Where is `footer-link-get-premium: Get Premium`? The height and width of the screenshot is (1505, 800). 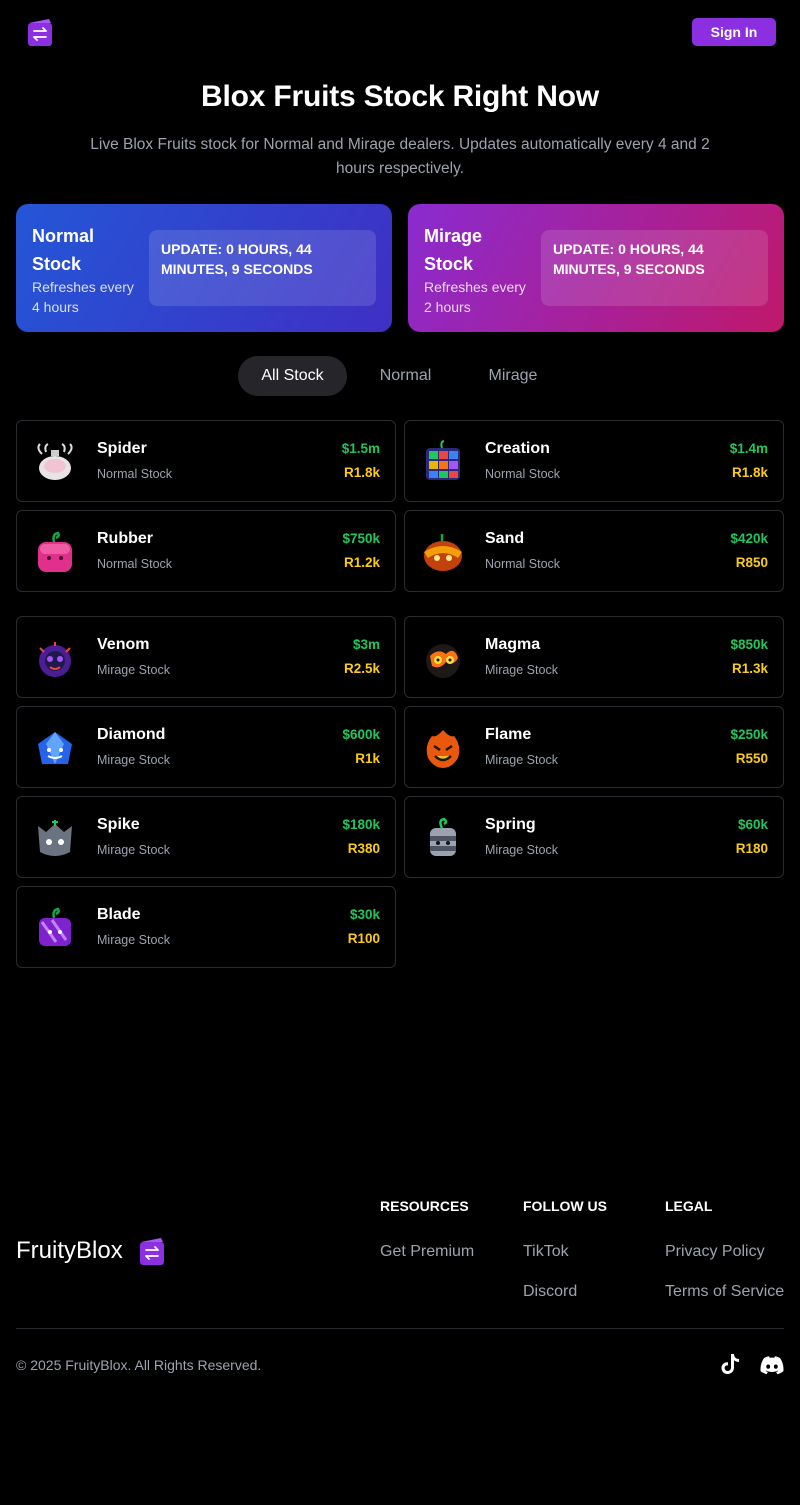
footer-link-get-premium: Get Premium is located at coordinates (427, 1252).